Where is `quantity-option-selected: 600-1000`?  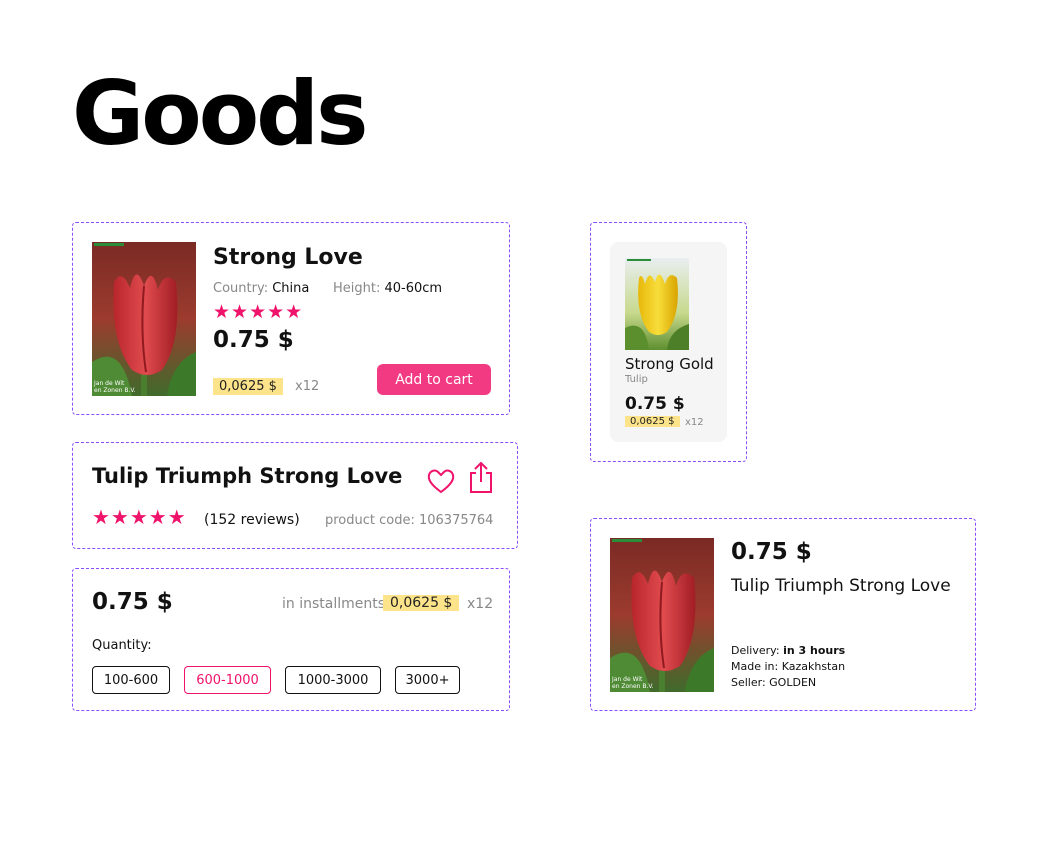 quantity-option-selected: 600-1000 is located at coordinates (227, 680).